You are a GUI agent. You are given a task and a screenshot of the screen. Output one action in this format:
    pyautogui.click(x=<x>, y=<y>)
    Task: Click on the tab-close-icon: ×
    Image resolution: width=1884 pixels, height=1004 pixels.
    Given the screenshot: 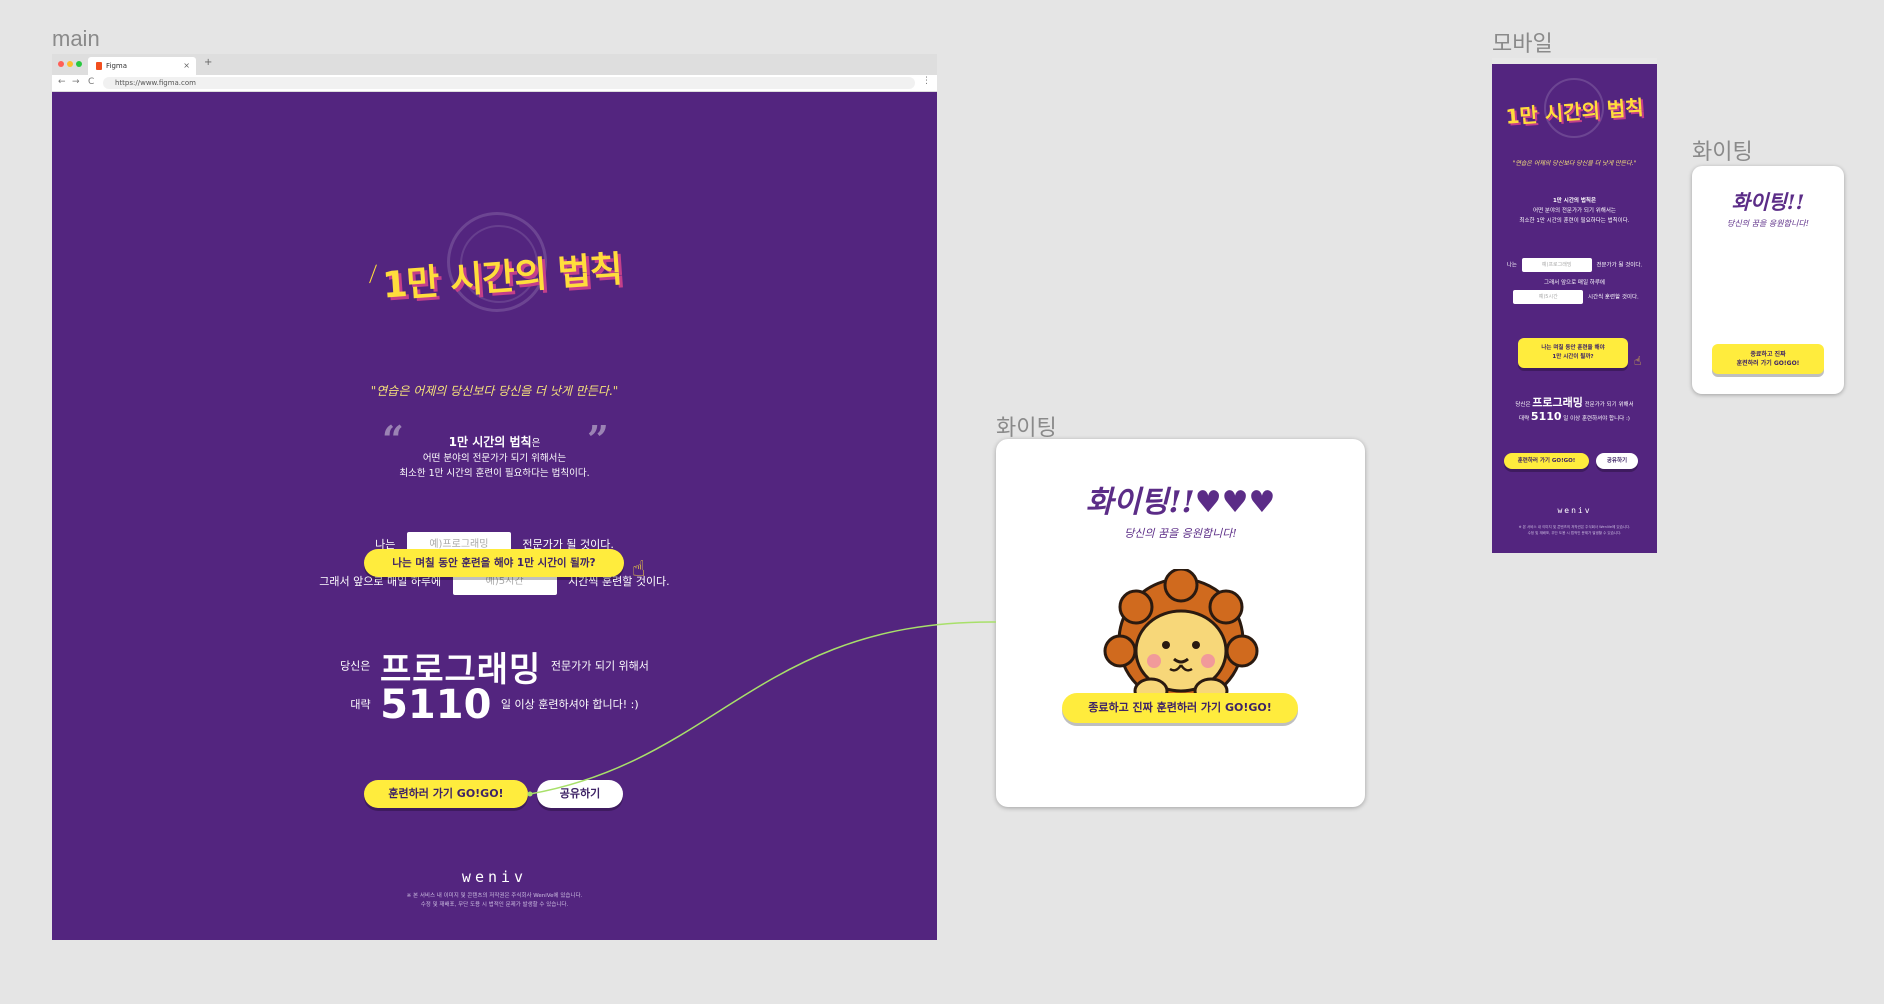 What is the action you would take?
    pyautogui.click(x=186, y=66)
    